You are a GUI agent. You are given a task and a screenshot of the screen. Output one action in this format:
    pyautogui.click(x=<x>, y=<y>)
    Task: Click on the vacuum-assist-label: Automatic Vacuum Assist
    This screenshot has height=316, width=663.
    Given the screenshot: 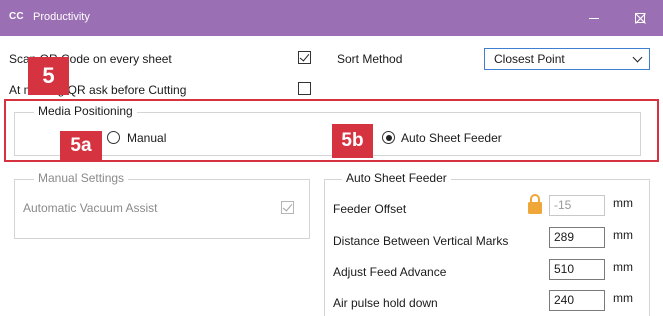 What is the action you would take?
    pyautogui.click(x=90, y=208)
    